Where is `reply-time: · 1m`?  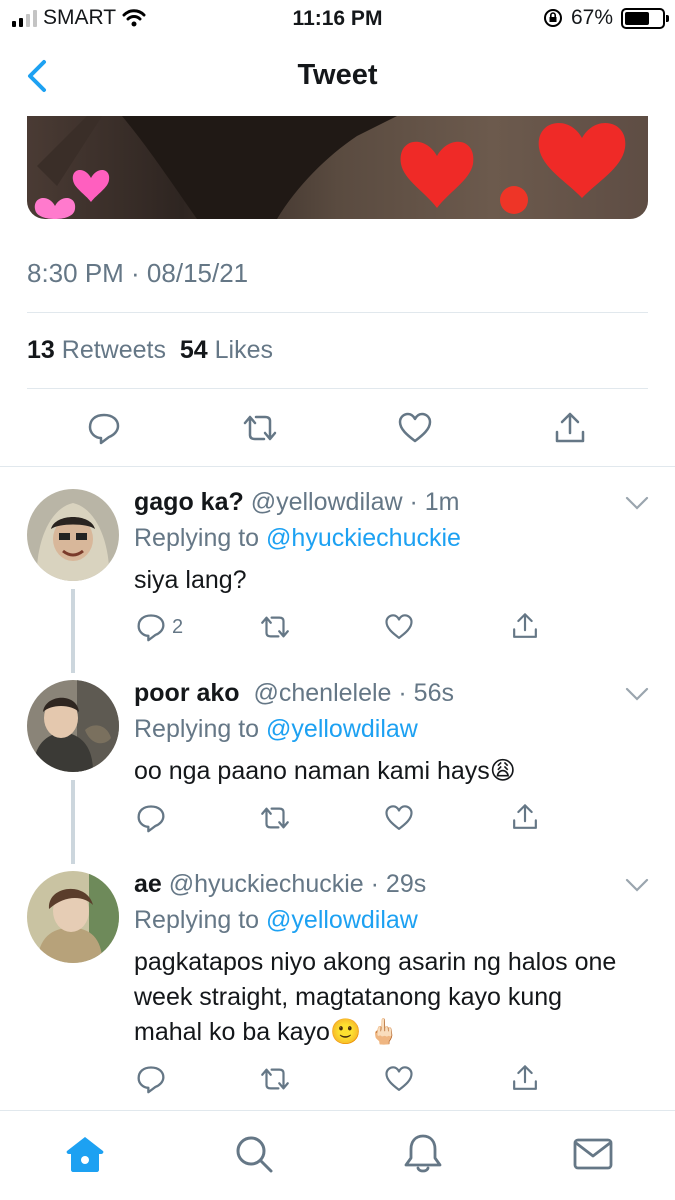 reply-time: · 1m is located at coordinates (434, 502).